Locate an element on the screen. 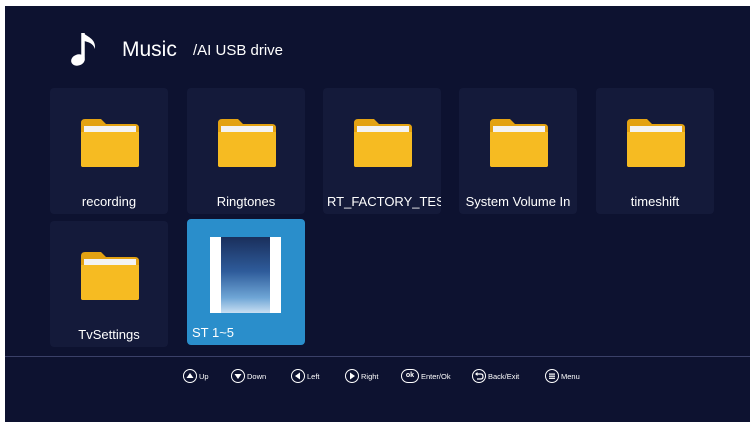  folder-tile-system-volume: System Volume In is located at coordinates (518, 151).